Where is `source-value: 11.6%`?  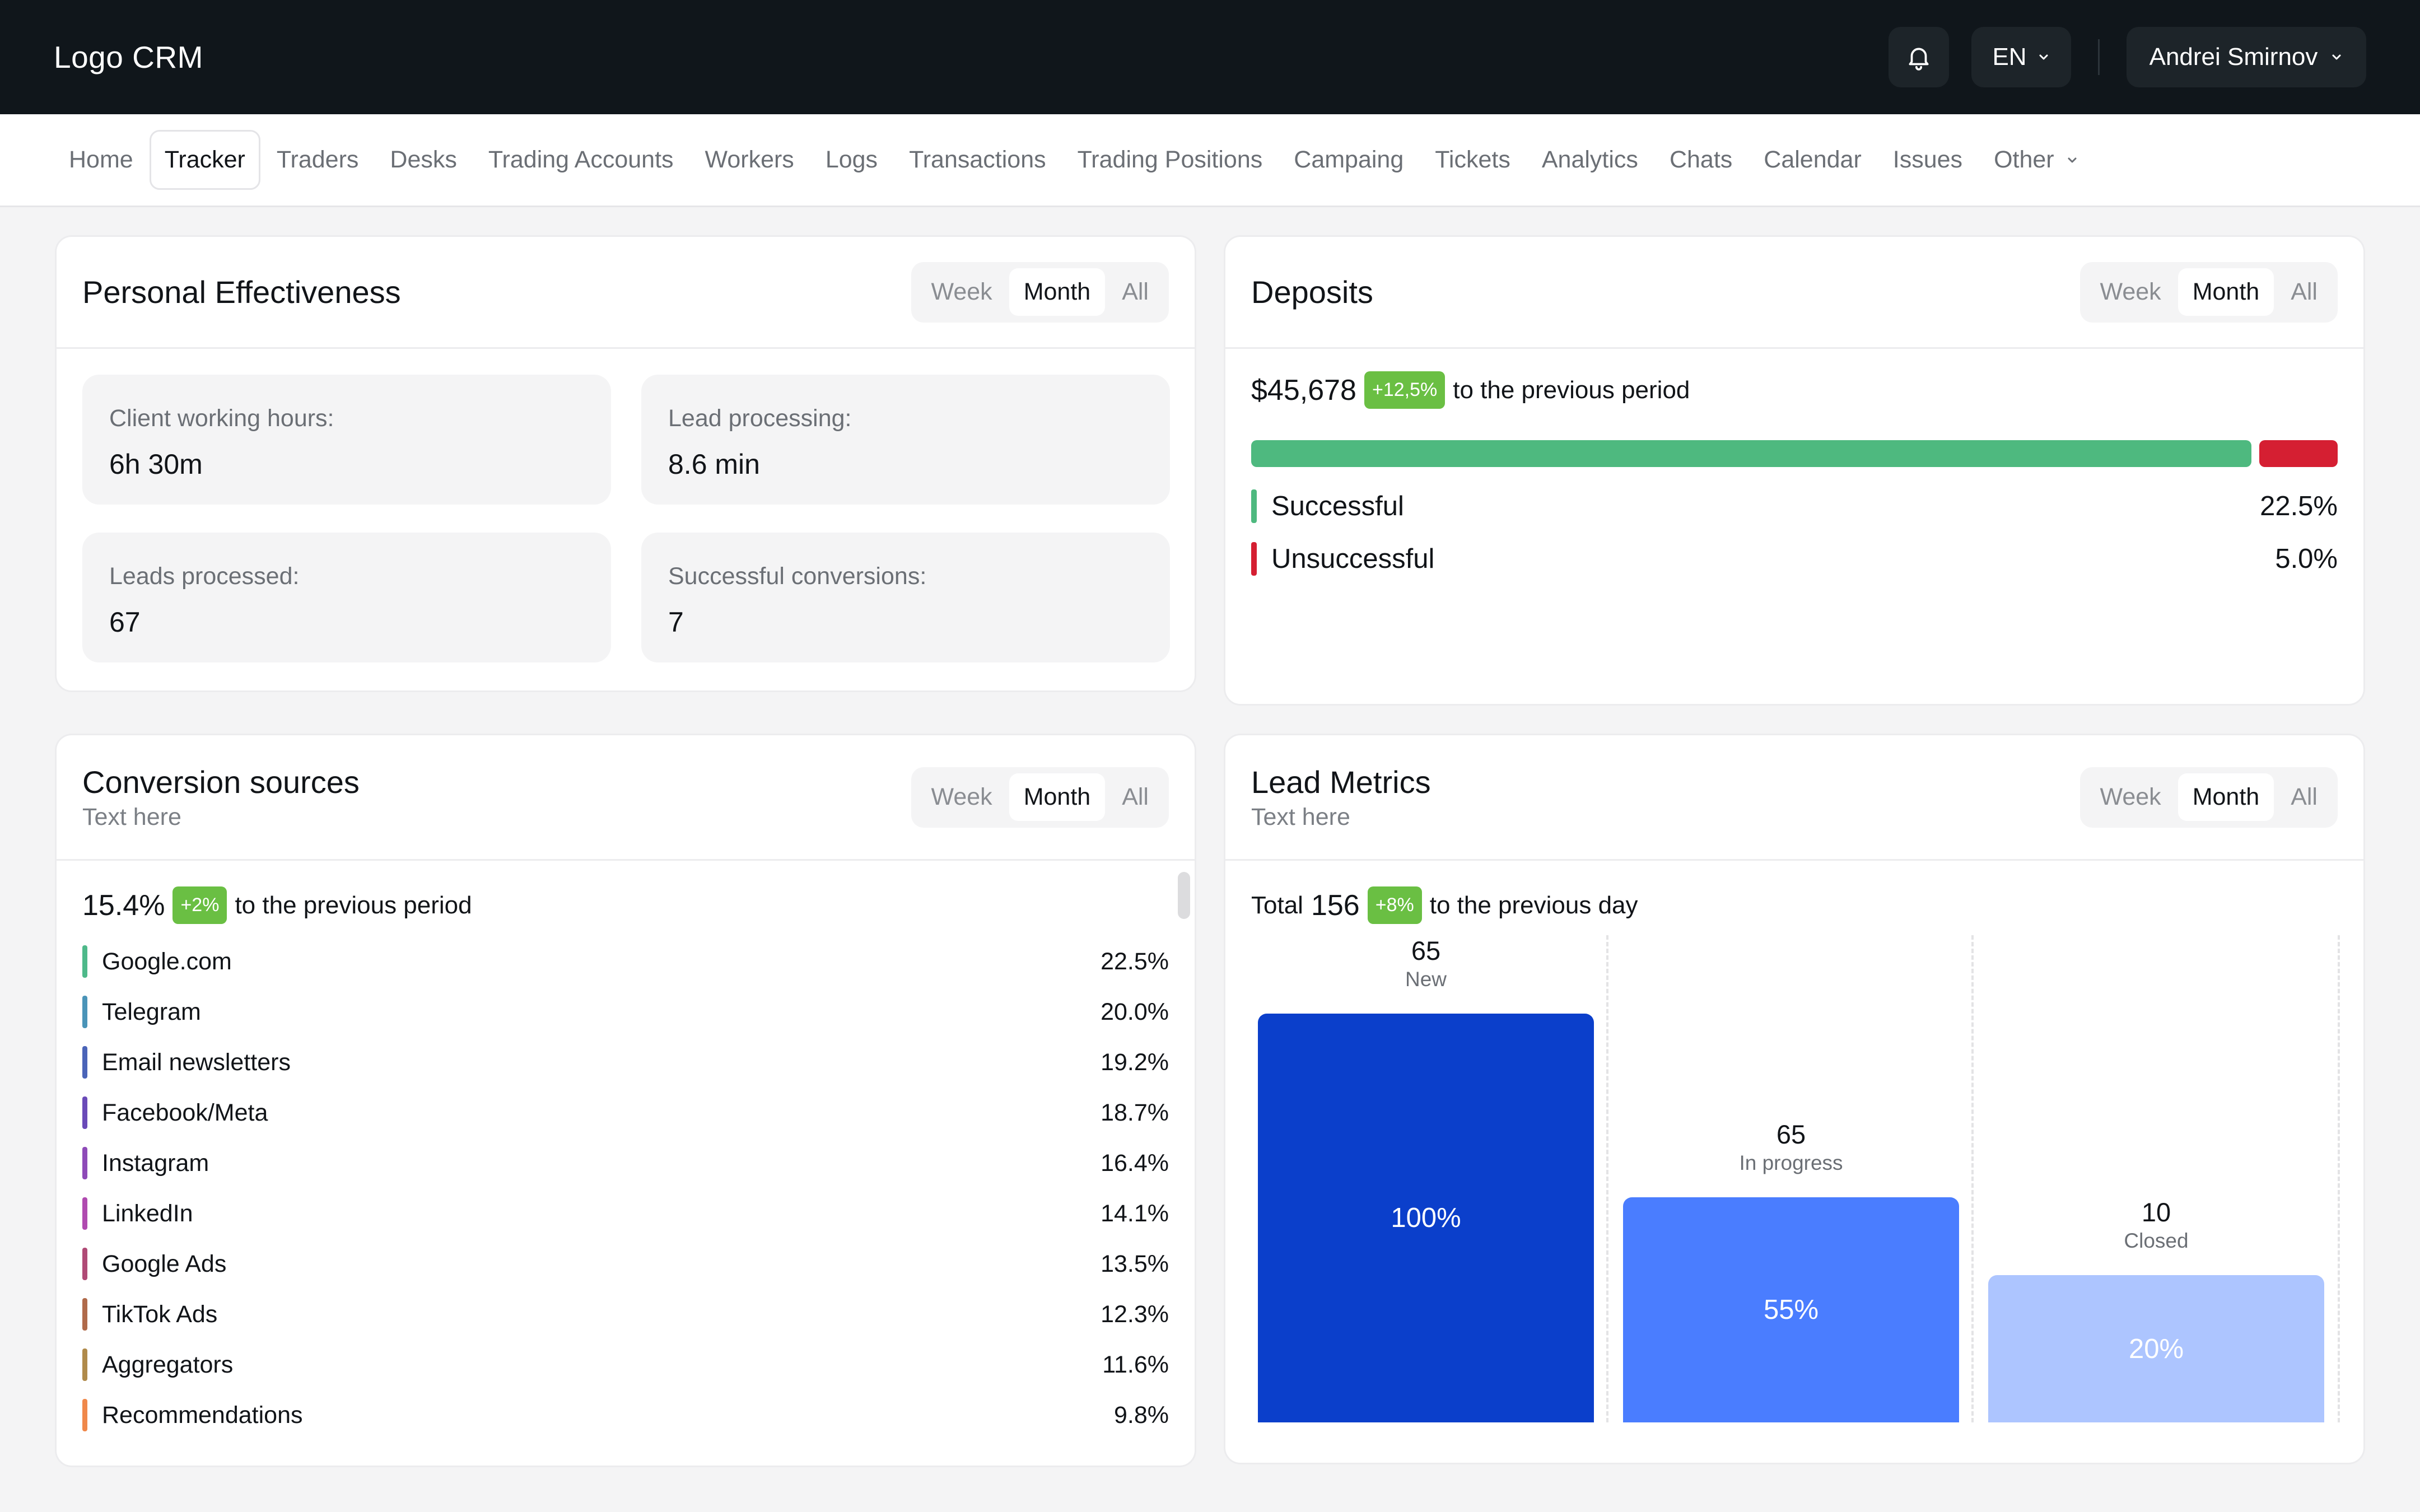 source-value: 11.6% is located at coordinates (1136, 1365).